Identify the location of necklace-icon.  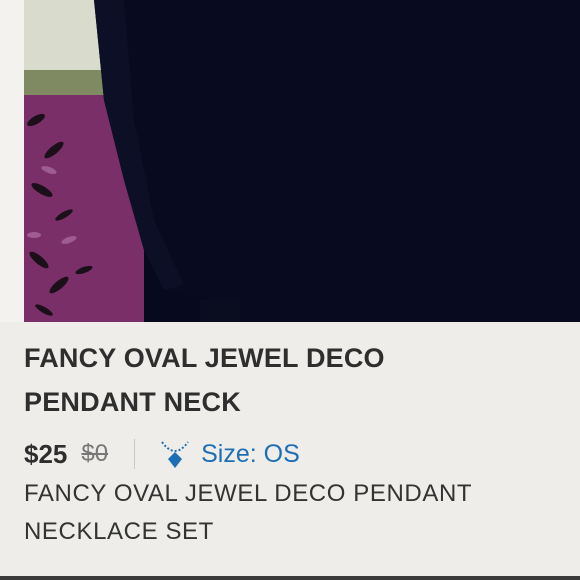
(175, 454).